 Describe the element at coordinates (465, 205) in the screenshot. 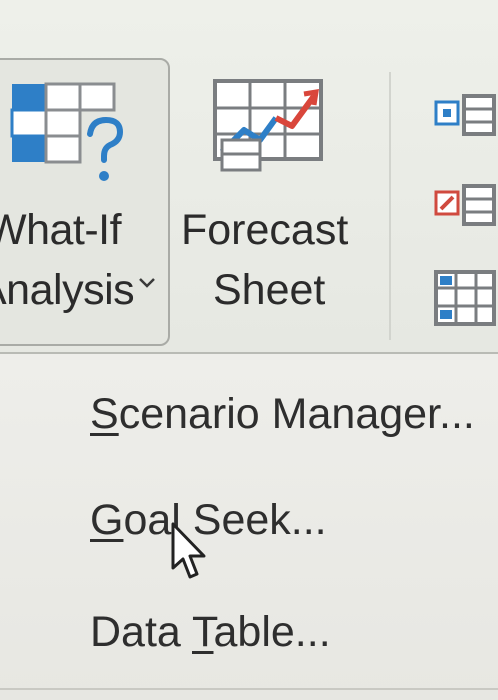

I see `ungroup-icon` at that location.